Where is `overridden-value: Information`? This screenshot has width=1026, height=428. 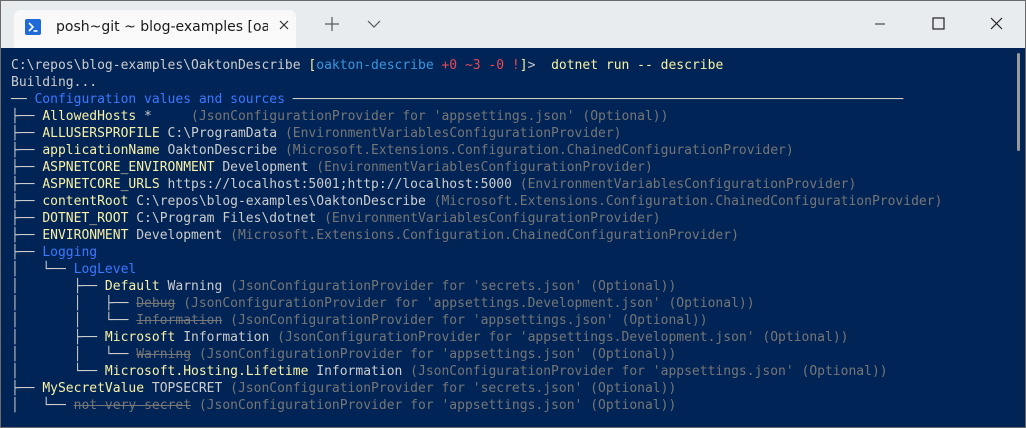
overridden-value: Information is located at coordinates (179, 320).